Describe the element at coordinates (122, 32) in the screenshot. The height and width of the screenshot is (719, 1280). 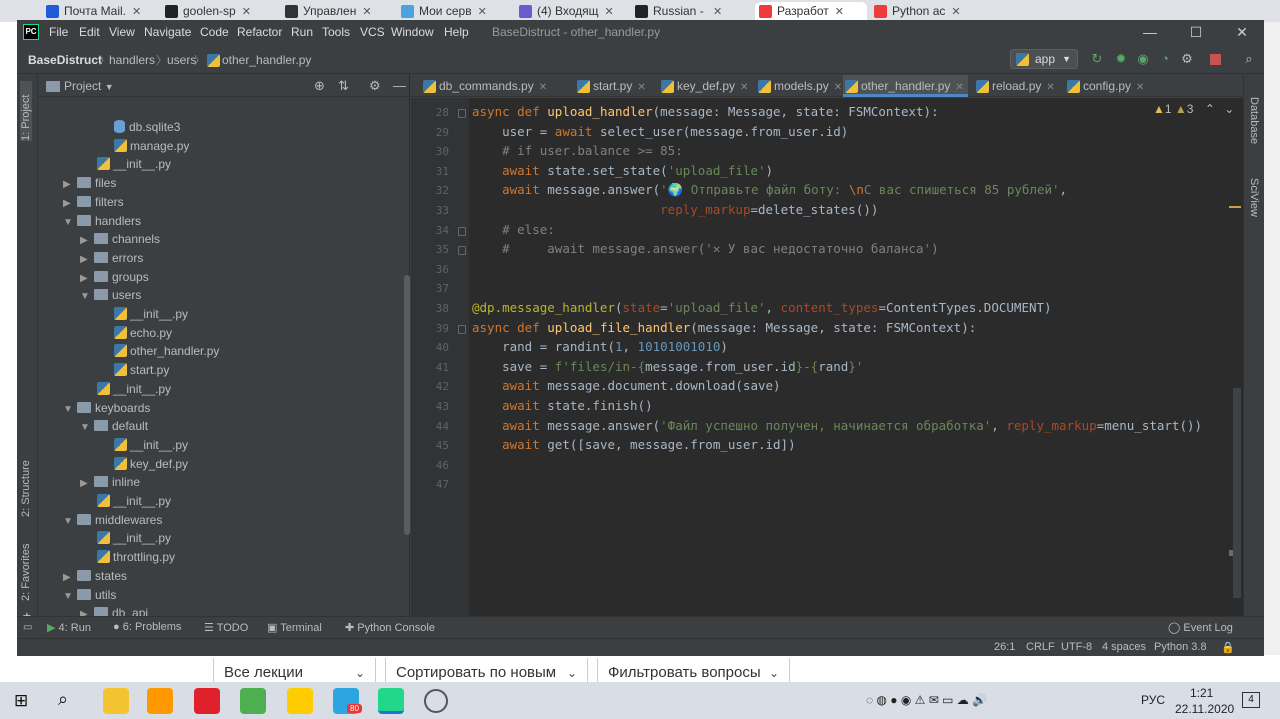
I see `menu-view: View` at that location.